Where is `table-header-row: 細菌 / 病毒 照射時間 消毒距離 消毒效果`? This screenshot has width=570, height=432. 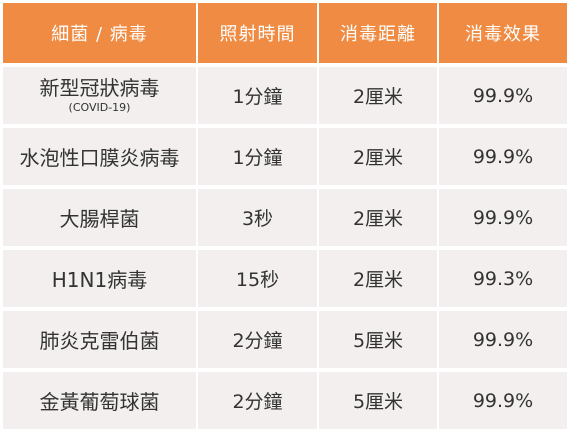 table-header-row: 細菌 / 病毒 照射時間 消毒距離 消毒效果 is located at coordinates (285, 33).